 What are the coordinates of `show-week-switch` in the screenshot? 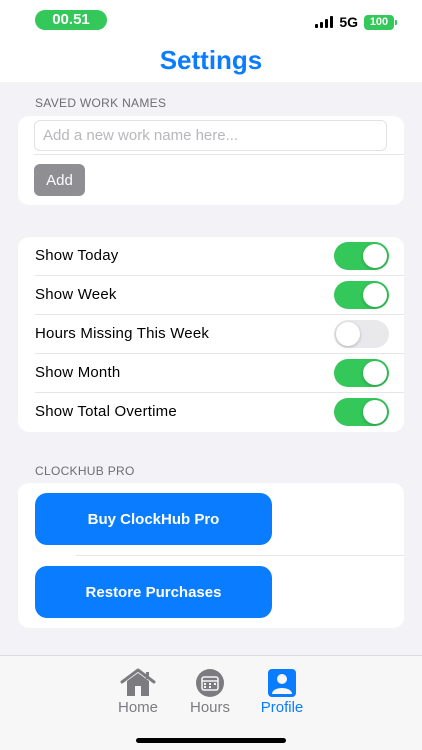 It's located at (361, 295).